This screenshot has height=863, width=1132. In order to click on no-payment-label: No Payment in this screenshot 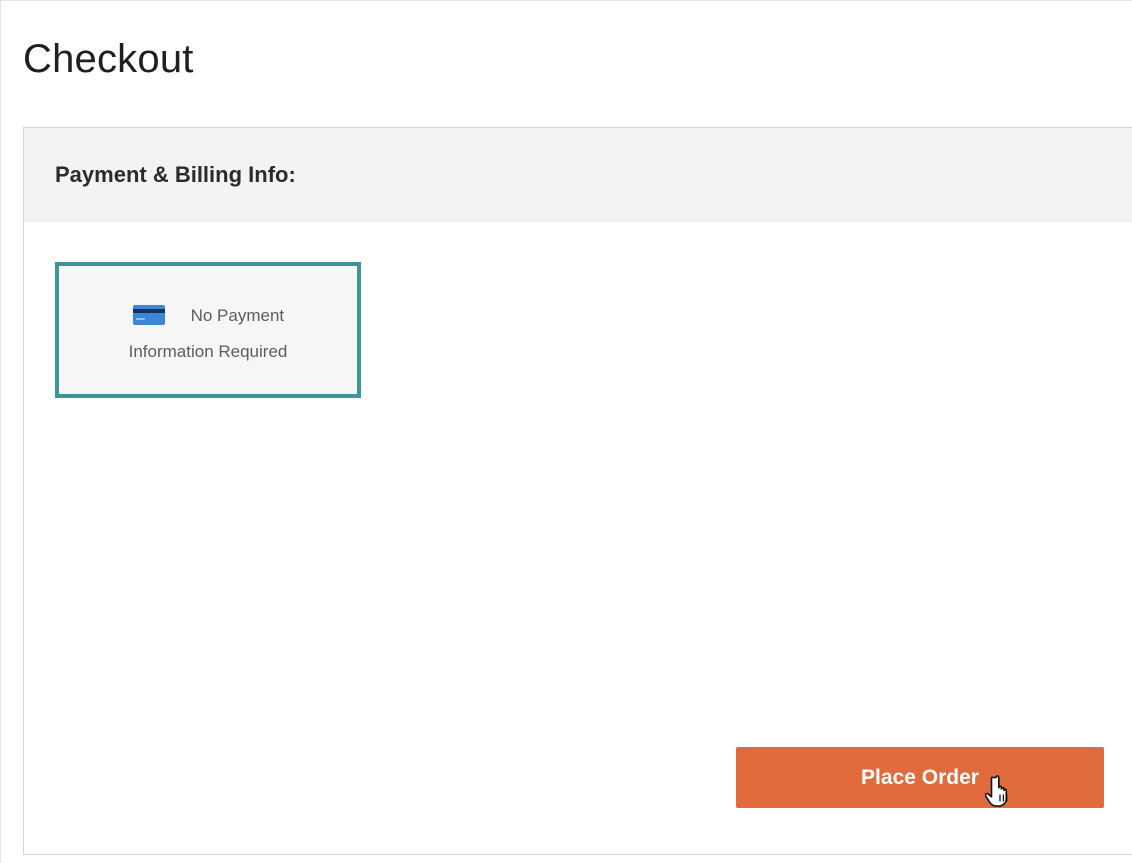, I will do `click(237, 315)`.